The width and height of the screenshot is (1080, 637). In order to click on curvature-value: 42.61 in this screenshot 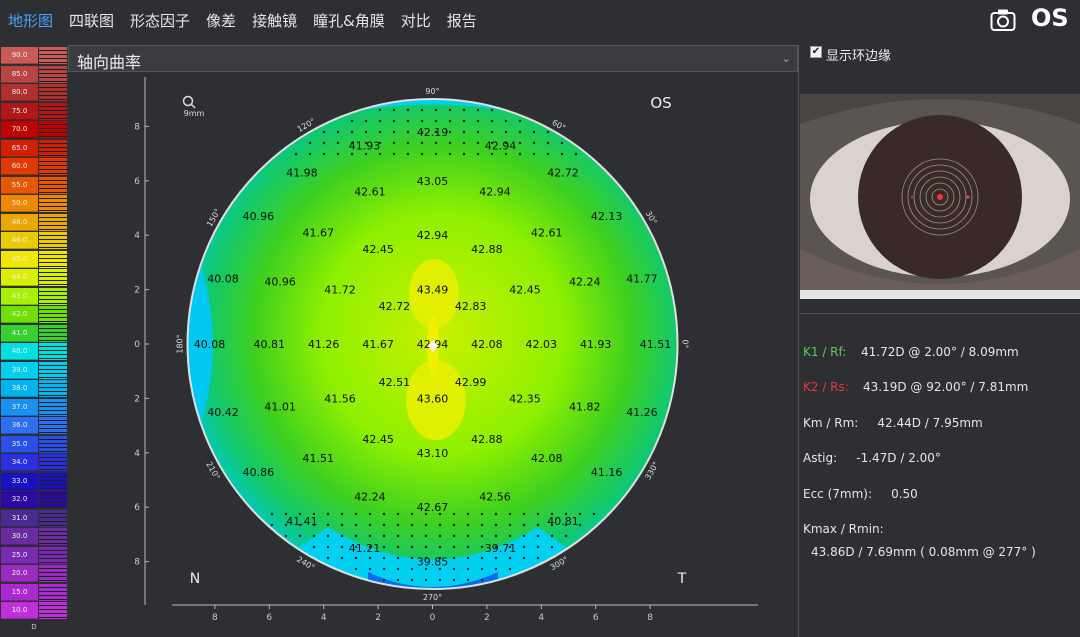, I will do `click(547, 232)`.